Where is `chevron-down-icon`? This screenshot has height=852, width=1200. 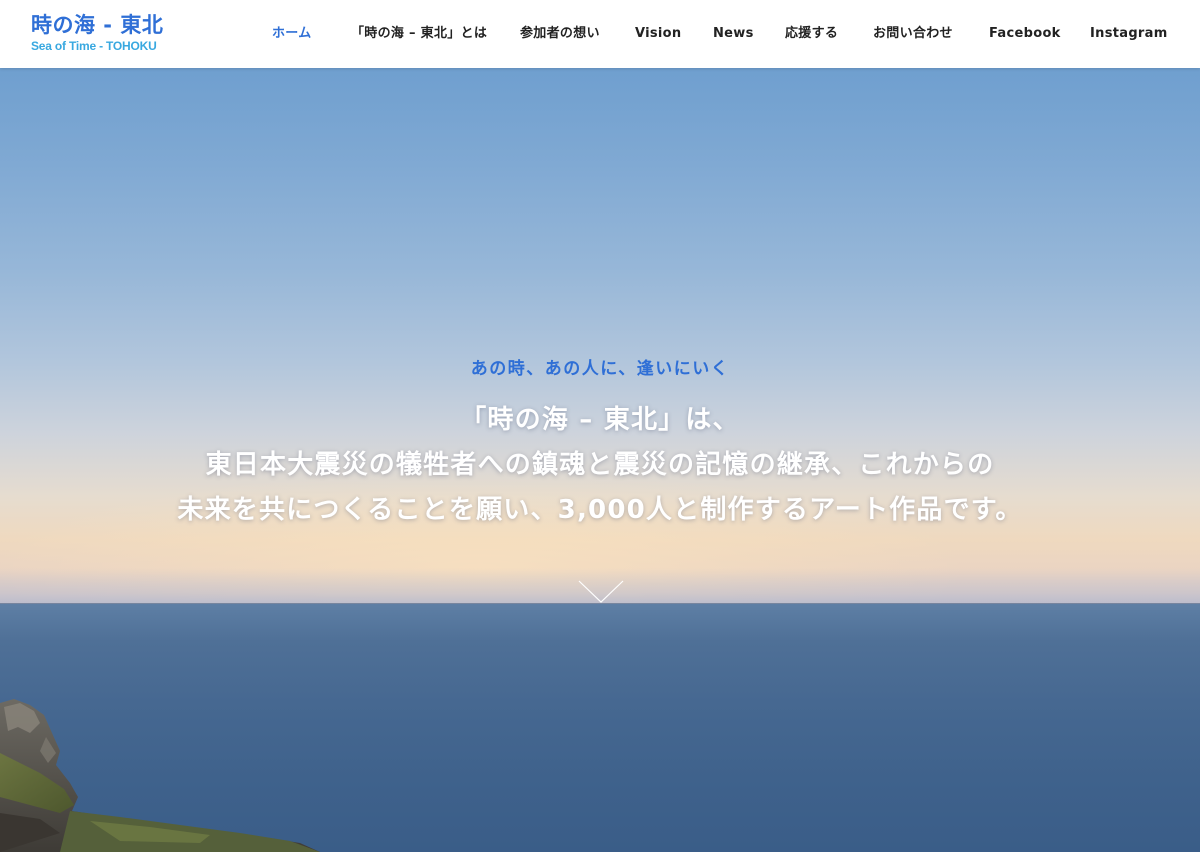
chevron-down-icon is located at coordinates (601, 592).